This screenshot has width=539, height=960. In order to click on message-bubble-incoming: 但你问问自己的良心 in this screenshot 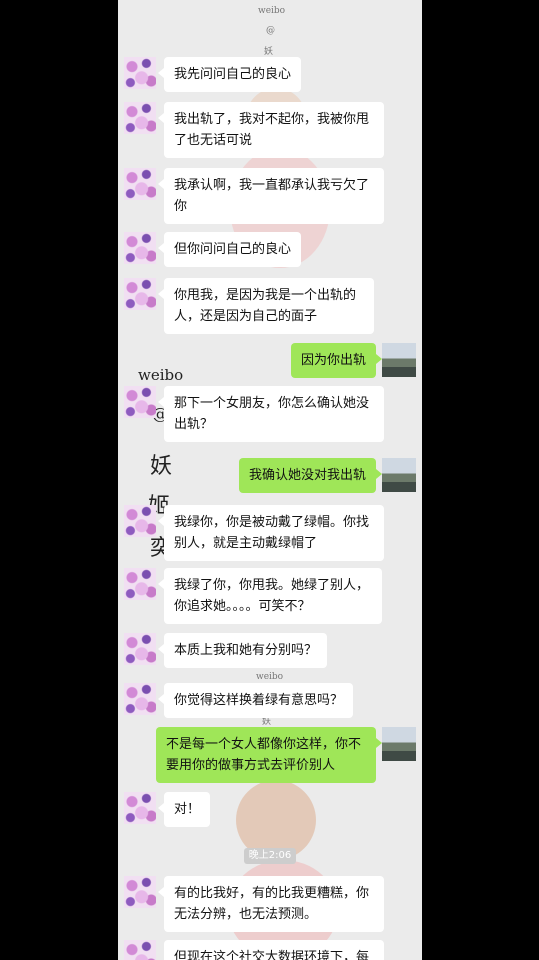, I will do `click(229, 249)`.